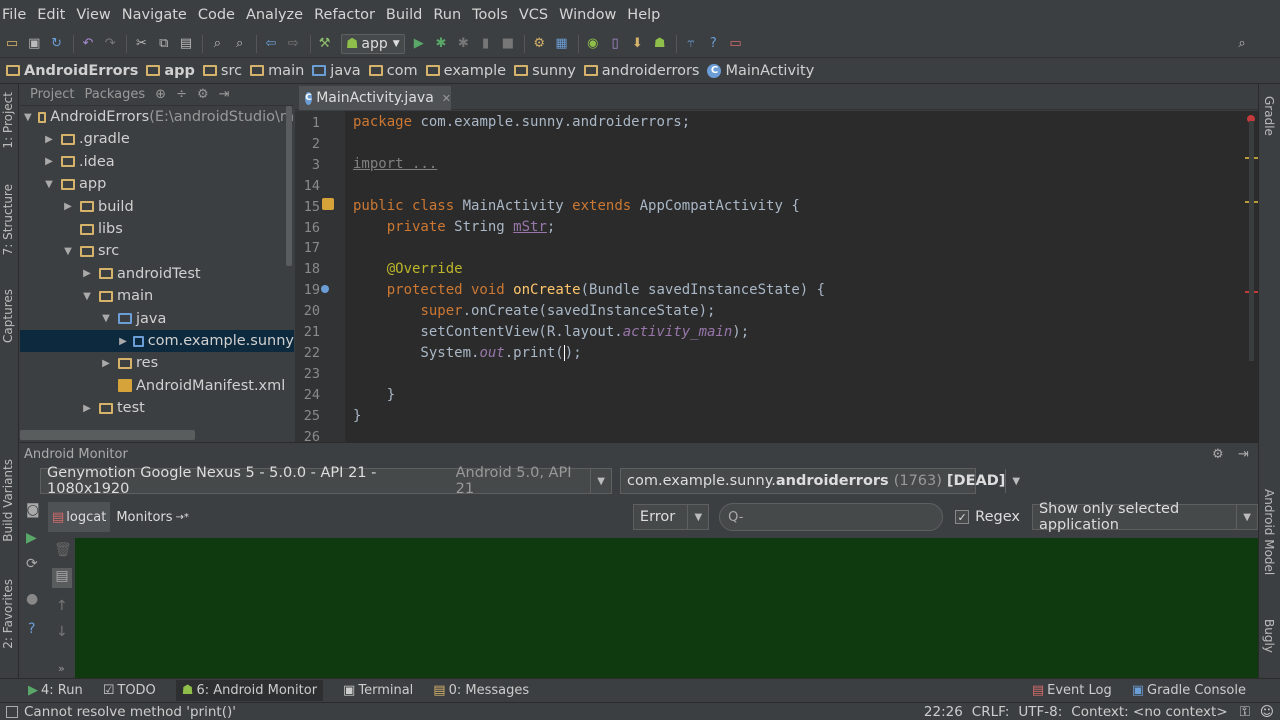 This screenshot has height=720, width=1280. What do you see at coordinates (404, 15) in the screenshot?
I see `menu-build: Build` at bounding box center [404, 15].